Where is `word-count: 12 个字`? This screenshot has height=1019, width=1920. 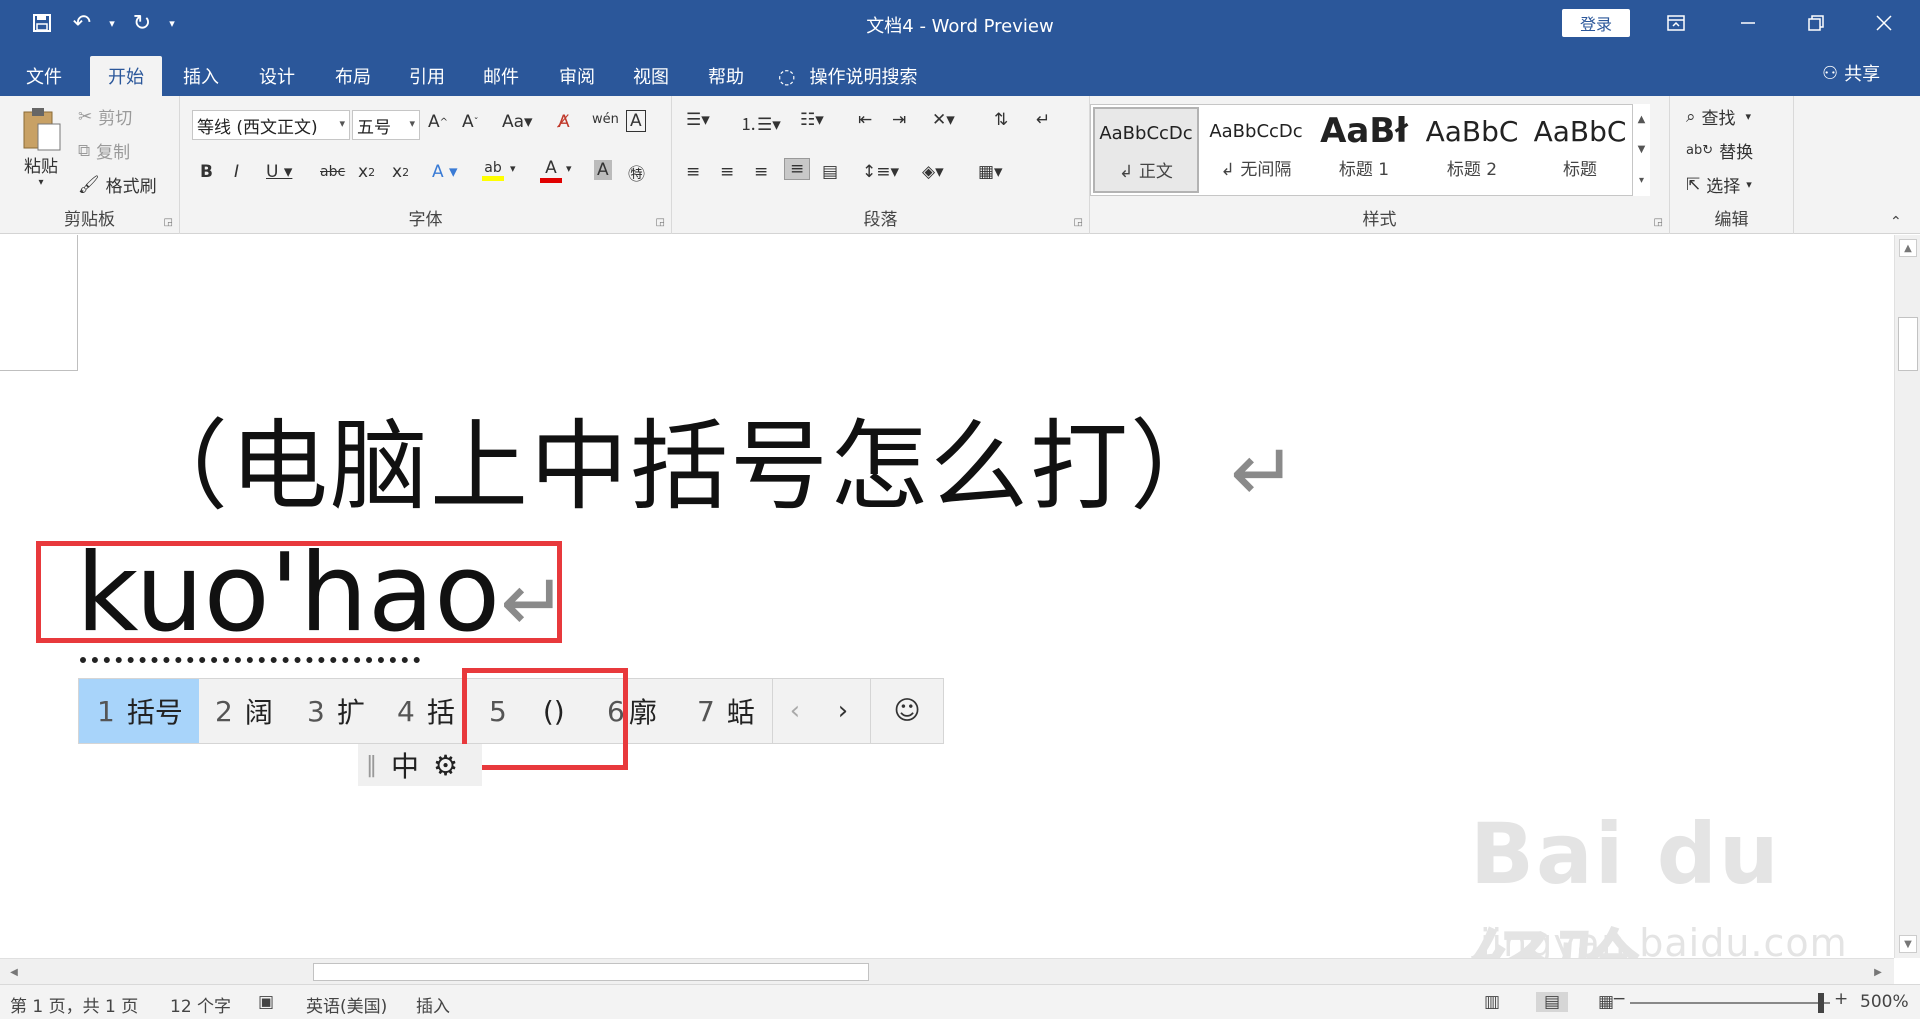 word-count: 12 个字 is located at coordinates (200, 1004).